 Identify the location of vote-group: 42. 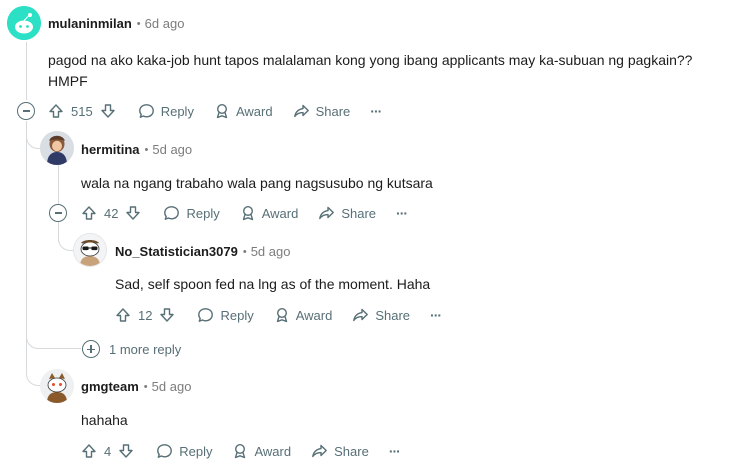
(111, 213).